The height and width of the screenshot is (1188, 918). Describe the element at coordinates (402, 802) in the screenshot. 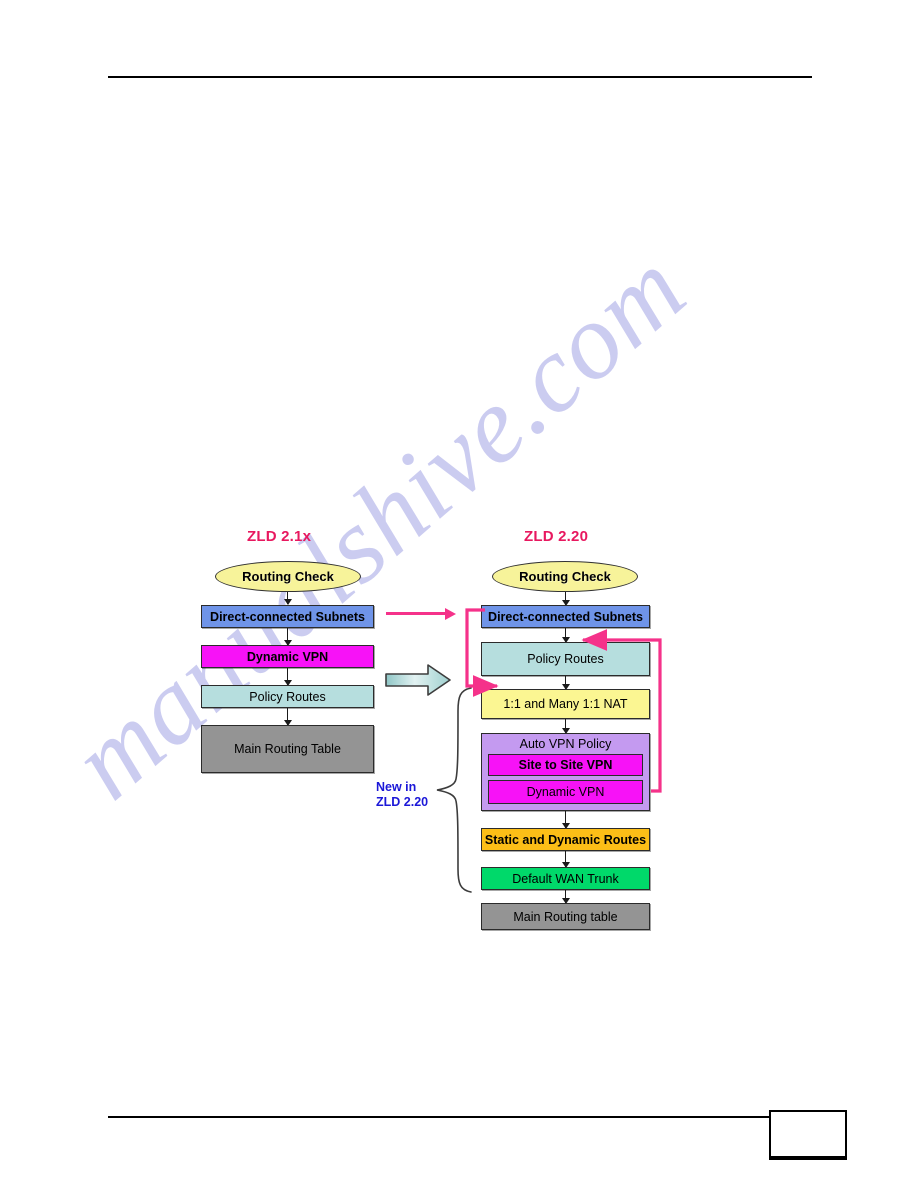

I see `new-in-line2: ZLD 2.20` at that location.